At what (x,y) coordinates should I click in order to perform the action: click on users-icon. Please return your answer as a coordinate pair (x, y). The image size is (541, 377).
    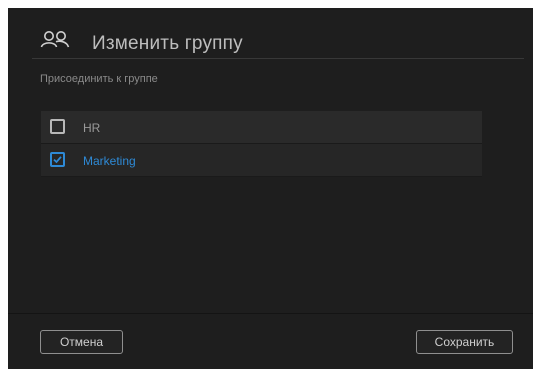
    Looking at the image, I should click on (57, 40).